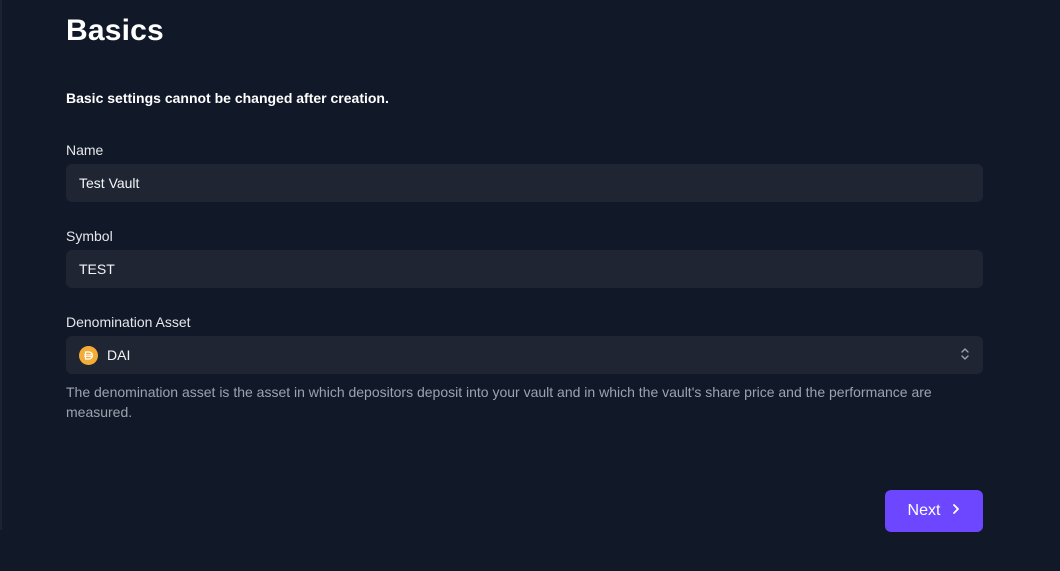 The height and width of the screenshot is (571, 1060). Describe the element at coordinates (524, 269) in the screenshot. I see `symbol-input: TEST` at that location.